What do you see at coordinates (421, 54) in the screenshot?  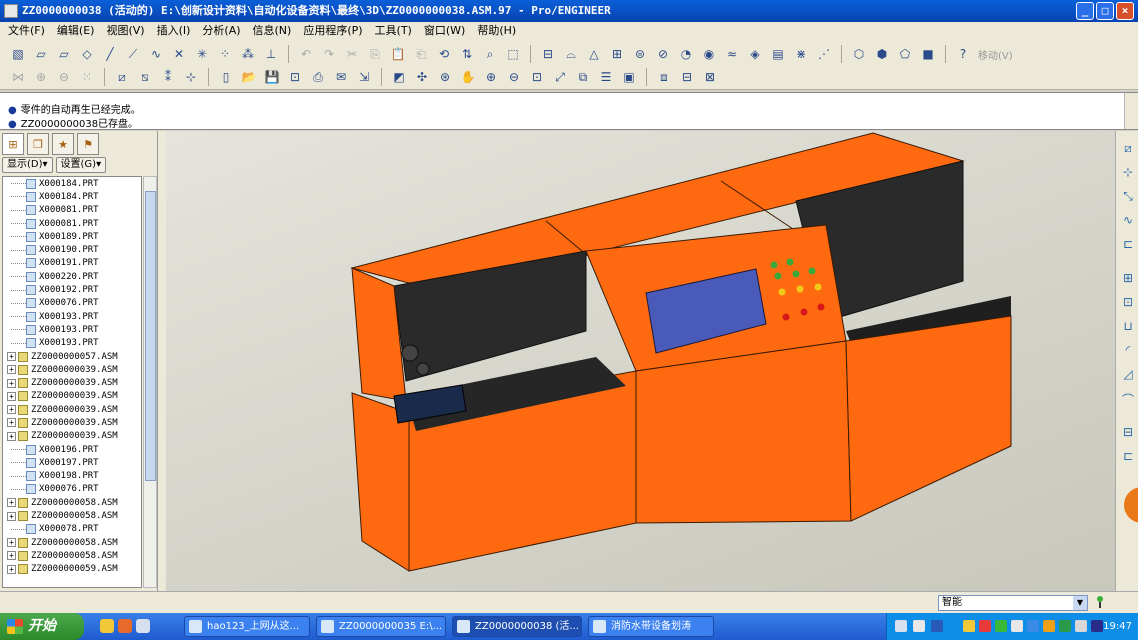 I see `paste-special-icon: ⎗` at bounding box center [421, 54].